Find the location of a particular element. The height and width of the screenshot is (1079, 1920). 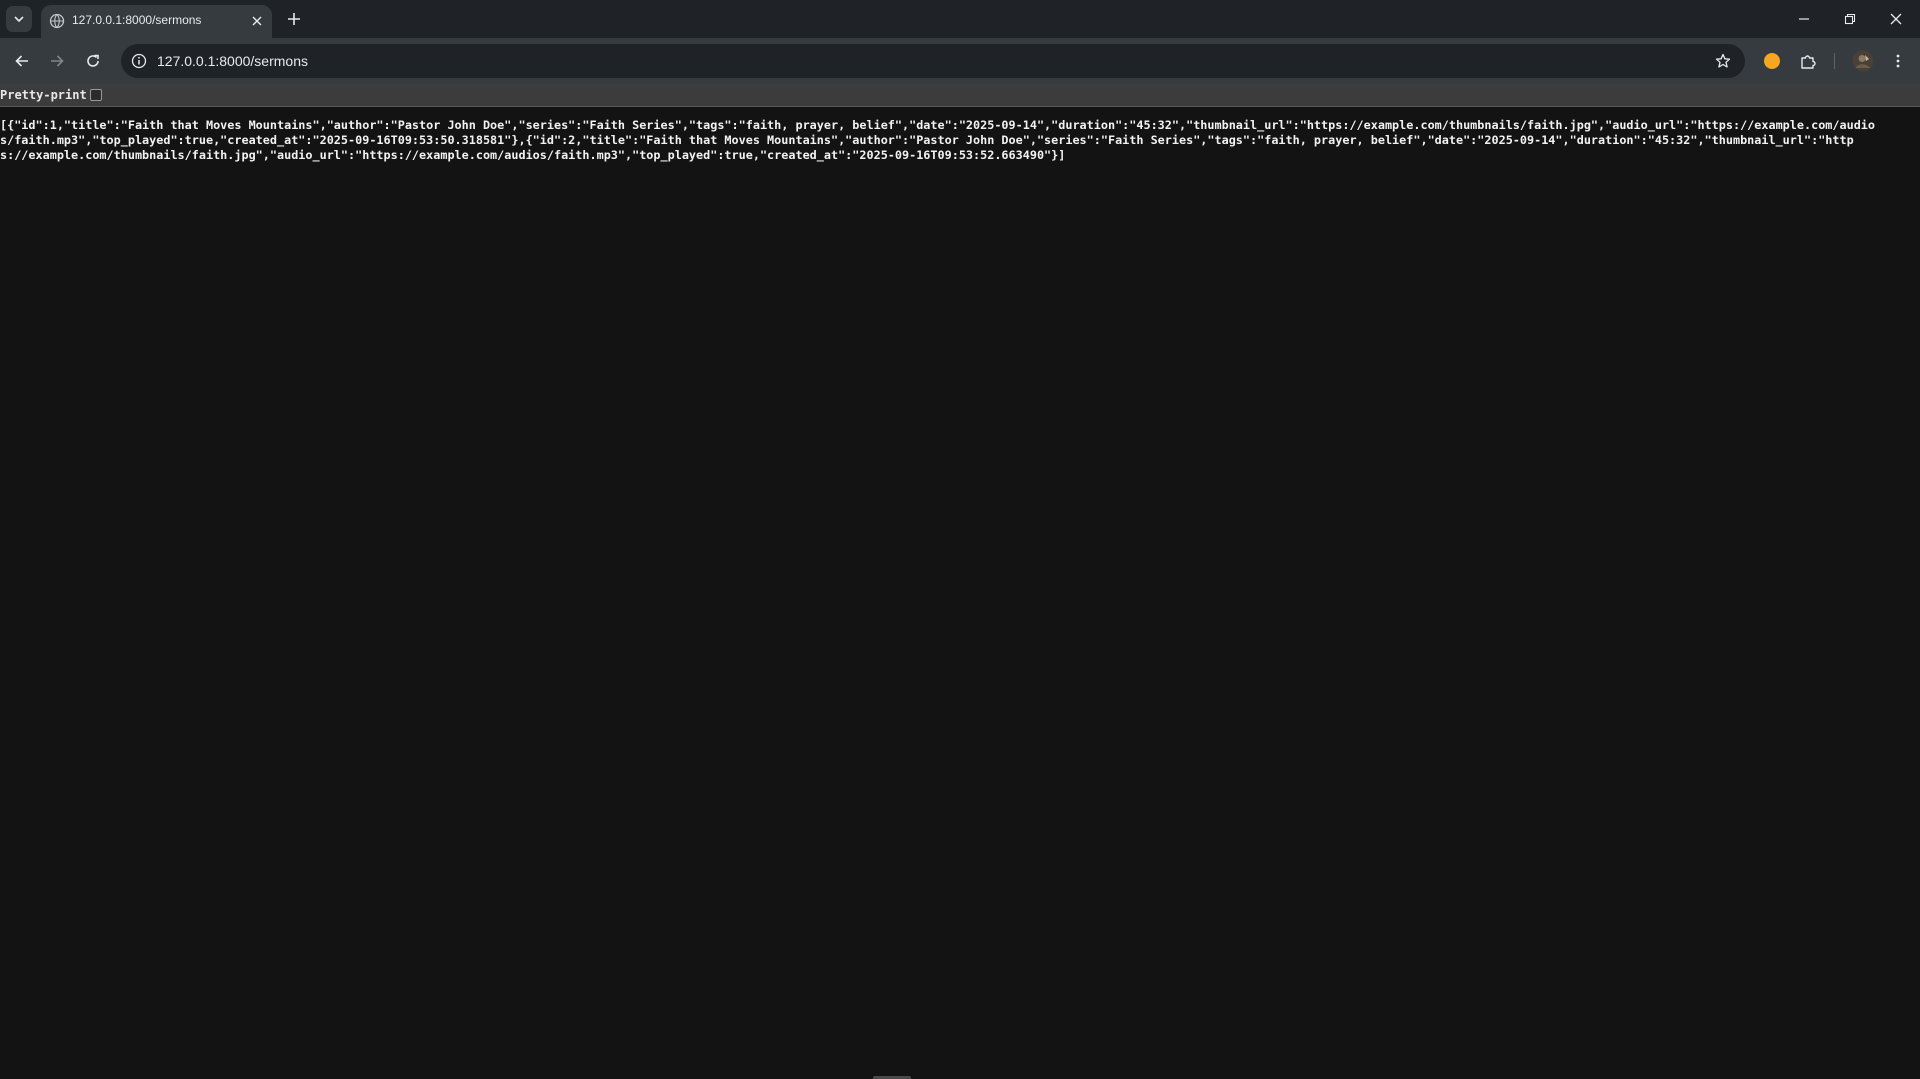

extension-badge-button is located at coordinates (1772, 61).